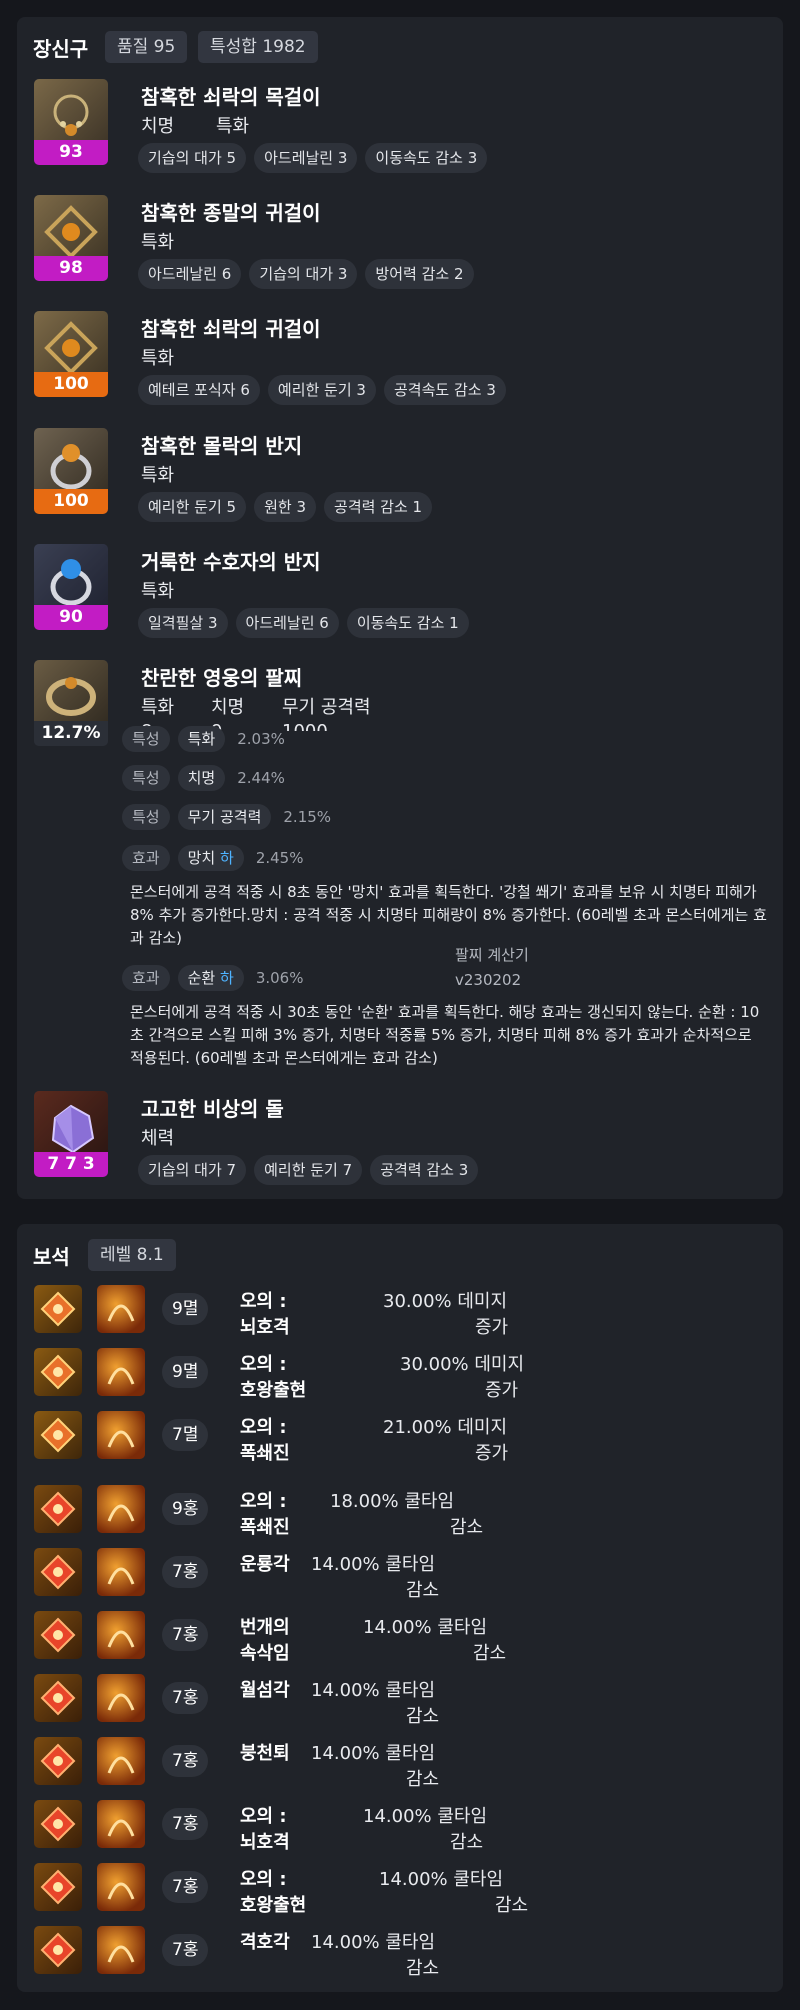 The width and height of the screenshot is (800, 2010). What do you see at coordinates (404, 1767) in the screenshot?
I see `gem-row: 7홍 붕천퇴 14.00% 쿨타임 감소` at bounding box center [404, 1767].